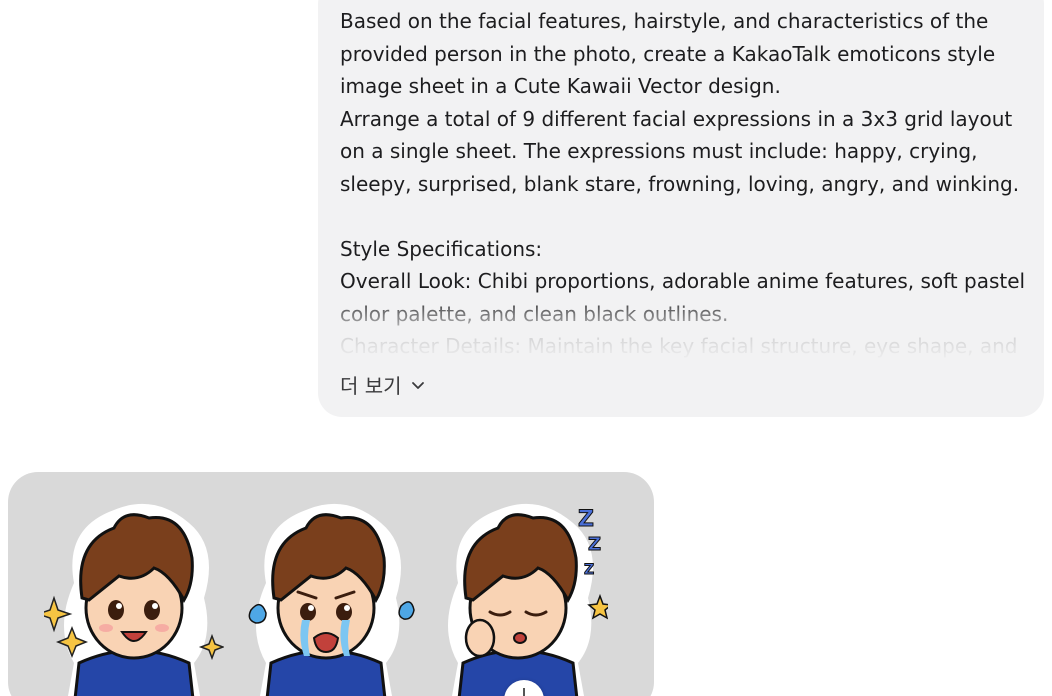 The height and width of the screenshot is (696, 1052). I want to click on message-line: color palette, and clean black outlines., so click(534, 313).